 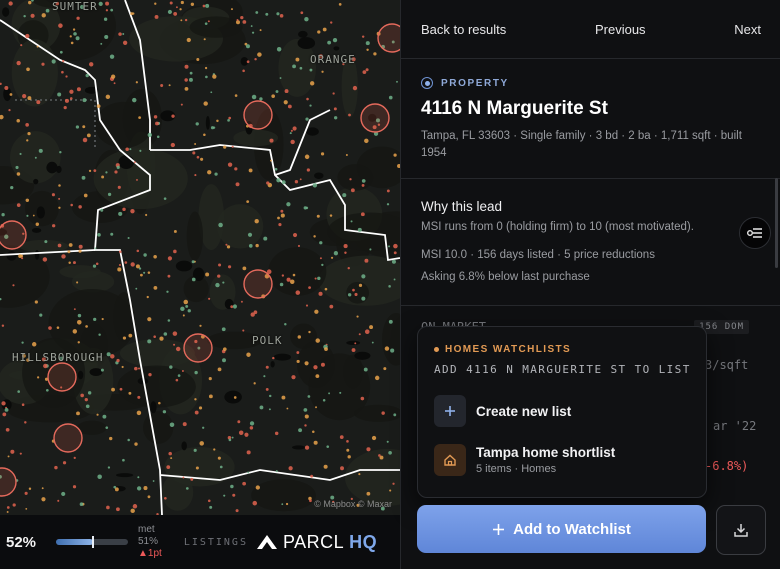 What do you see at coordinates (216, 542) in the screenshot?
I see `listings-label: LISTINGS` at bounding box center [216, 542].